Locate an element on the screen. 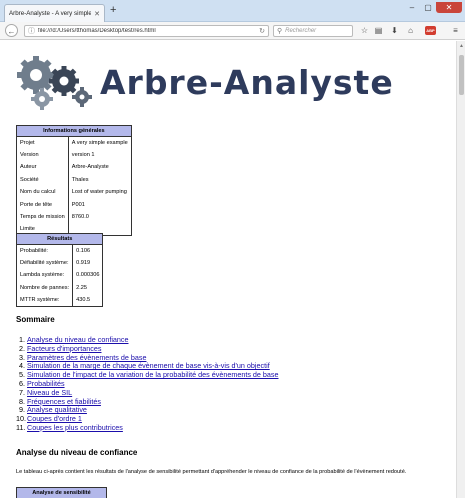 This screenshot has height=498, width=465. cell-label: MTTR système: is located at coordinates (44, 300).